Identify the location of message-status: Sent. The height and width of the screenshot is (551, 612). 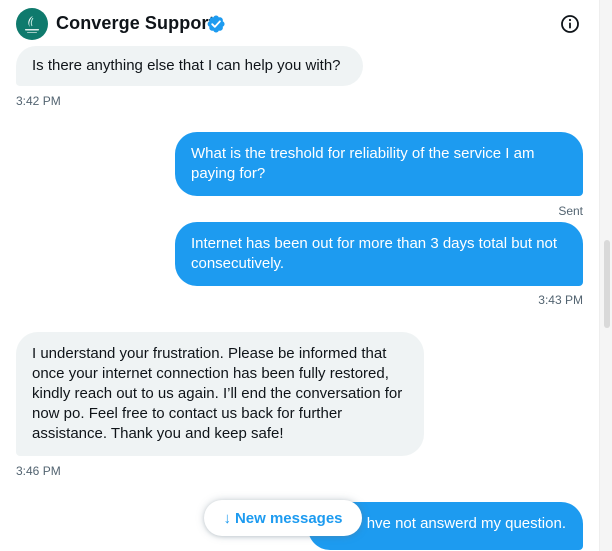
(570, 211).